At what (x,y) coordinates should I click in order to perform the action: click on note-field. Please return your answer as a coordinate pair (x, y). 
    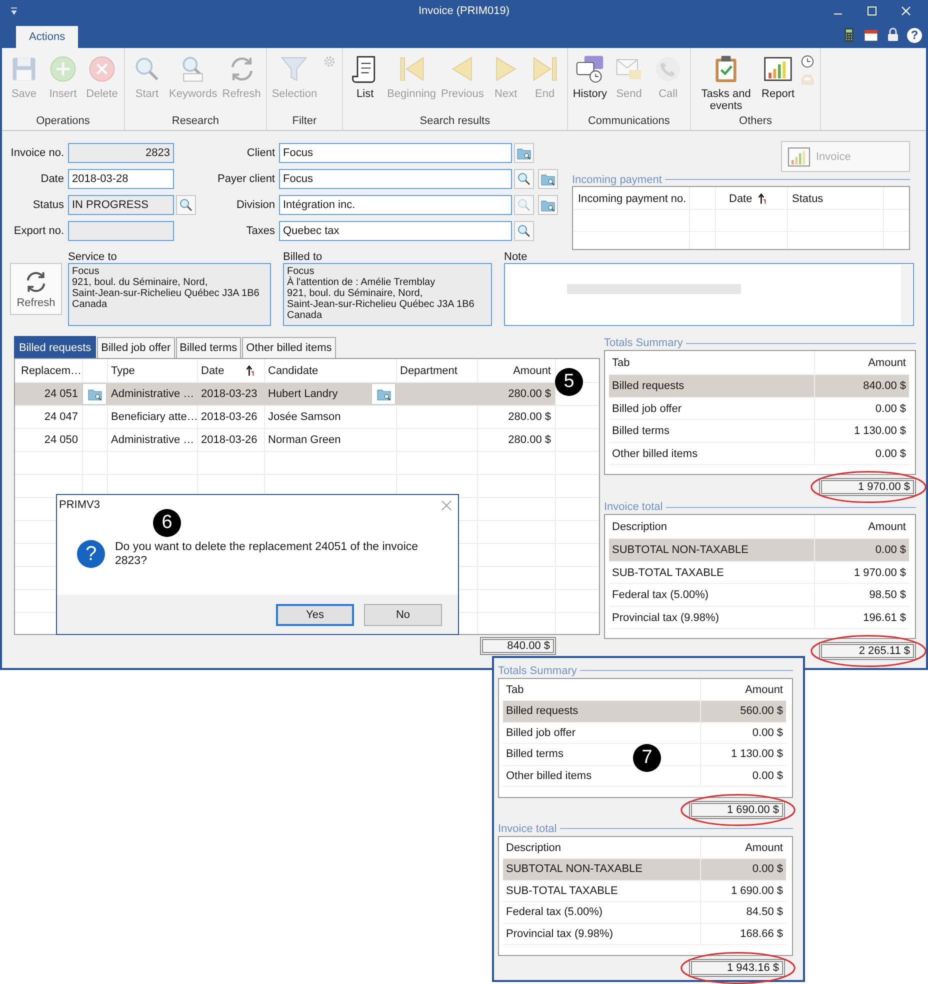
    Looking at the image, I should click on (709, 294).